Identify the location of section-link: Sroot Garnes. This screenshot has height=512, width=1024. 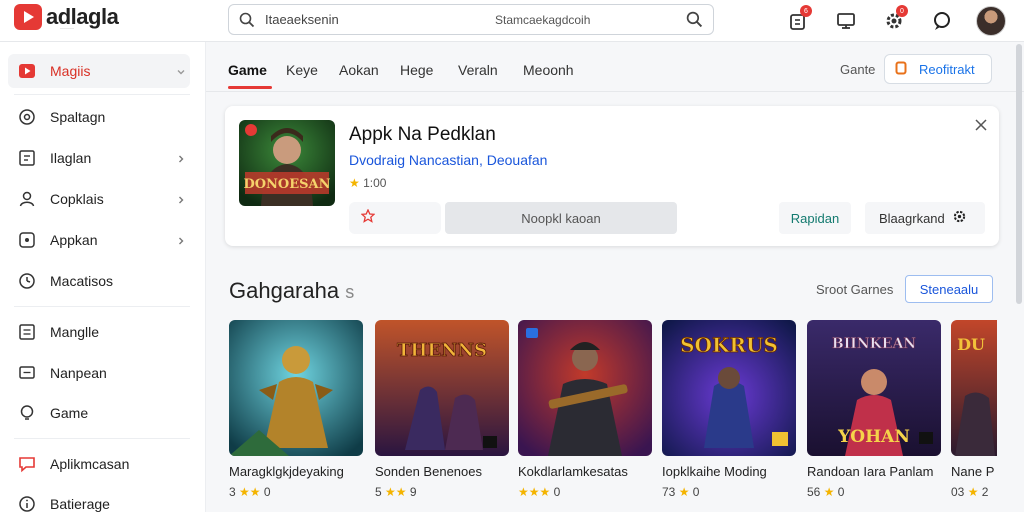
(854, 289).